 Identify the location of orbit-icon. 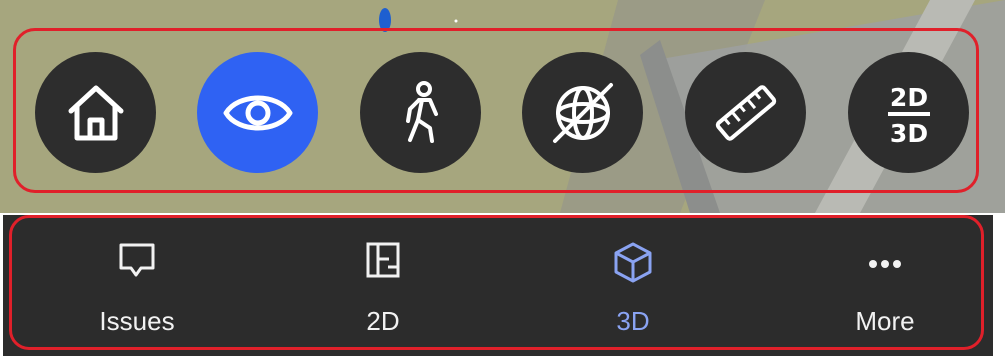
(582, 112).